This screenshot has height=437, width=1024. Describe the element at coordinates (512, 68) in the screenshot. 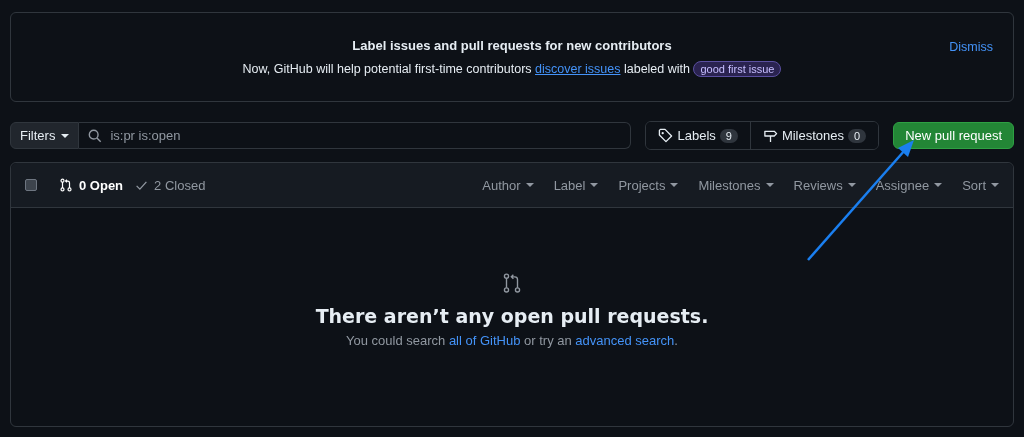

I see `banner-text: Now, GitHub will help potential first-time contributors discover issues labeled with good first issue` at that location.